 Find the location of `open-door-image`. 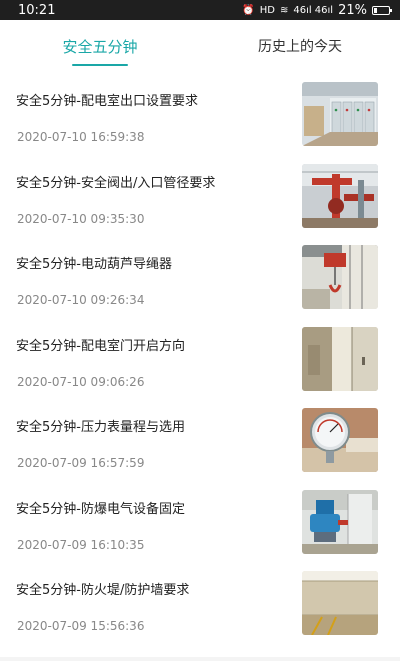

open-door-image is located at coordinates (340, 358).